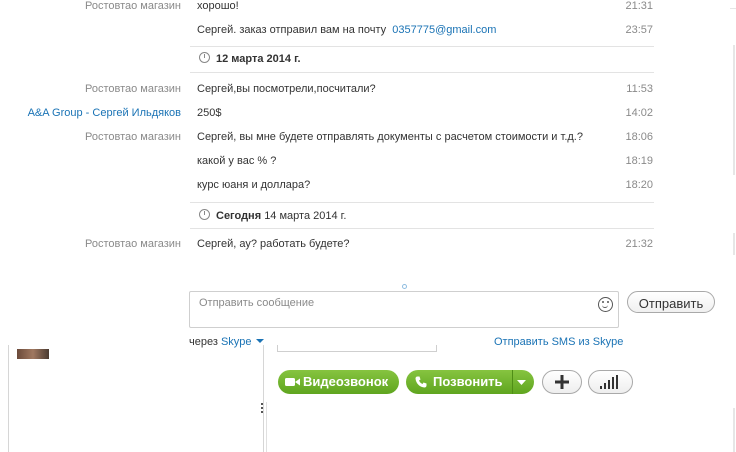  What do you see at coordinates (218, 6) in the screenshot?
I see `message-text: хорошо!` at bounding box center [218, 6].